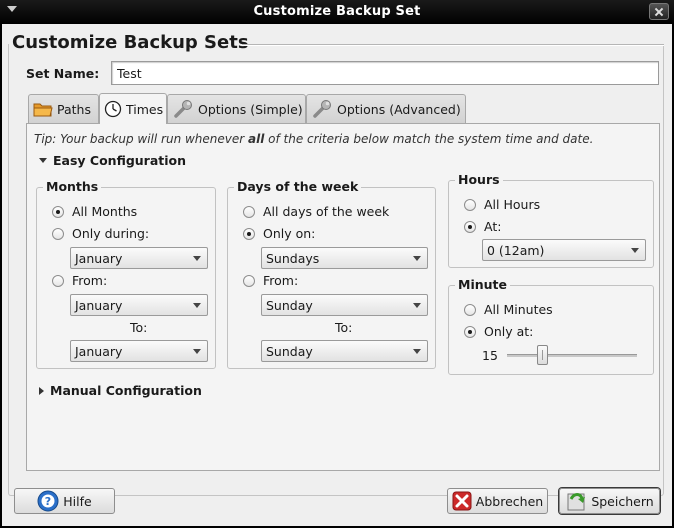 This screenshot has width=674, height=528. Describe the element at coordinates (99, 351) in the screenshot. I see `months-to-value: January` at that location.